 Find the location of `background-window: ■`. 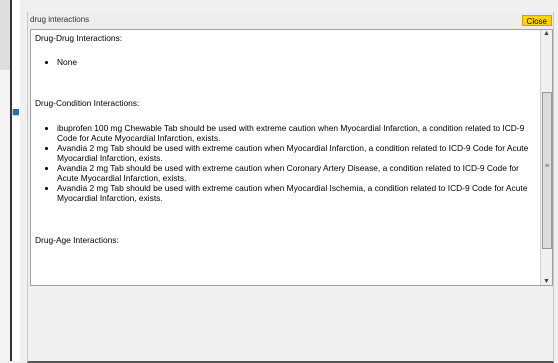

background-window: ■ is located at coordinates (10, 180).